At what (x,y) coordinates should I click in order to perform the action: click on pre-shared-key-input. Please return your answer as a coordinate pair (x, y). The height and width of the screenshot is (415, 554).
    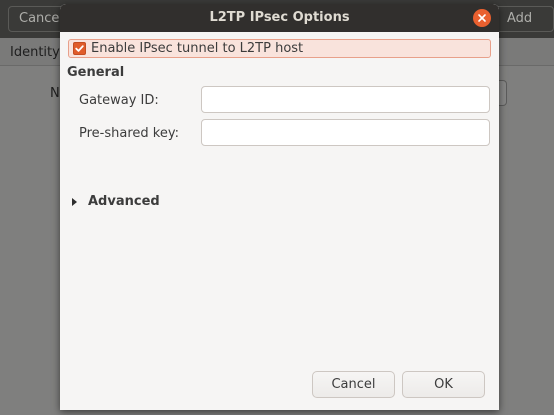
    Looking at the image, I should click on (345, 132).